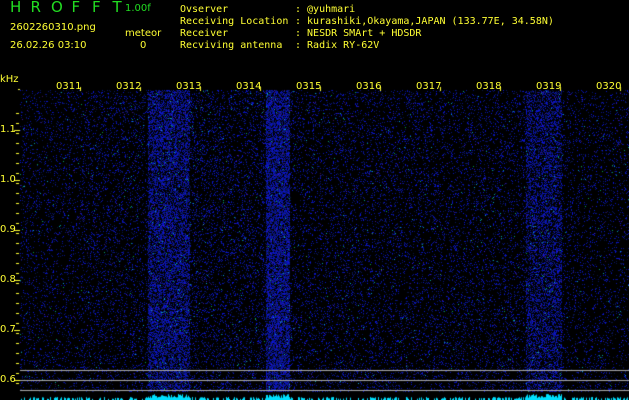 This screenshot has height=400, width=629. I want to click on time-label: 0319, so click(549, 86).